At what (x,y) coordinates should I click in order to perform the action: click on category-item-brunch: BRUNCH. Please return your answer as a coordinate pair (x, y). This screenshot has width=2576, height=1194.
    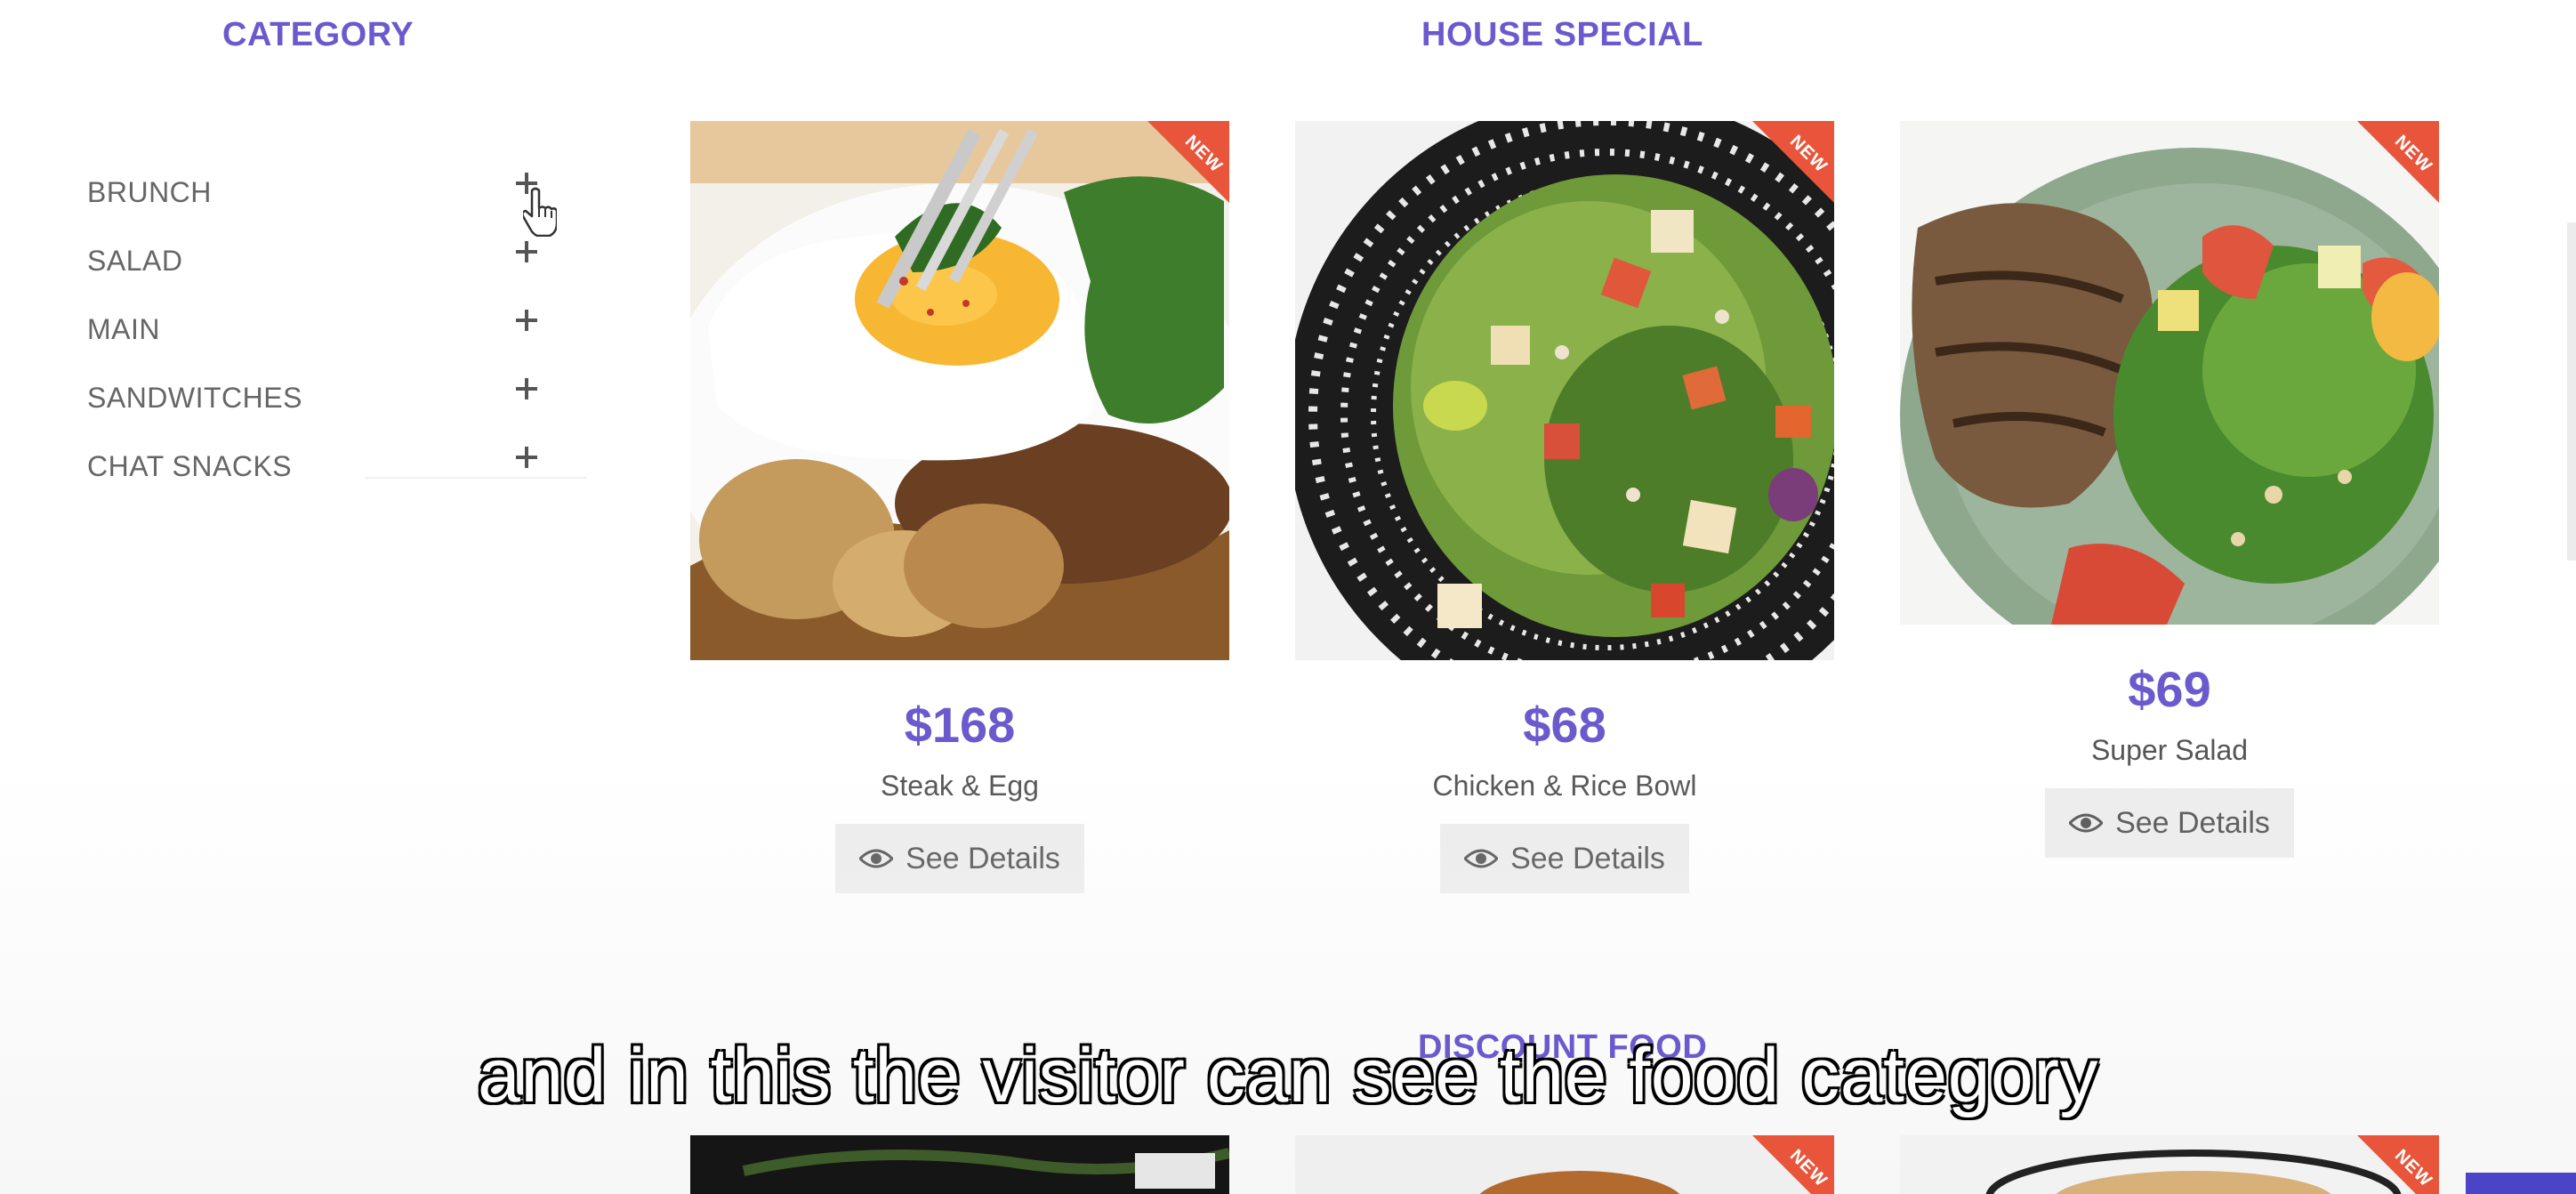
    Looking at the image, I should click on (336, 192).